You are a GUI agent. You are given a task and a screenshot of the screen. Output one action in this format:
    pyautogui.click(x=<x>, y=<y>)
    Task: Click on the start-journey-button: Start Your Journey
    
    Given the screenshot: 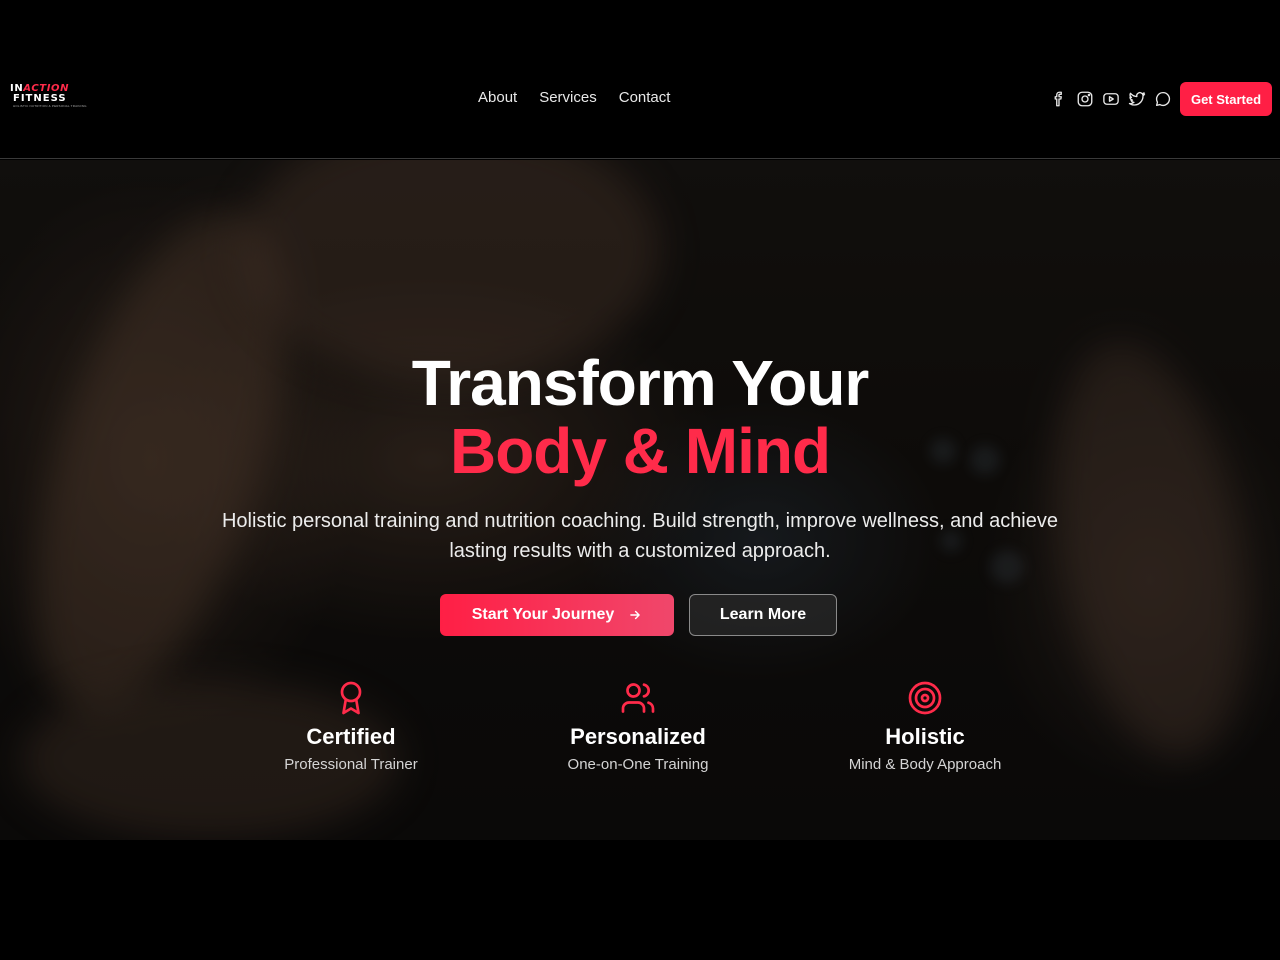 What is the action you would take?
    pyautogui.click(x=557, y=615)
    